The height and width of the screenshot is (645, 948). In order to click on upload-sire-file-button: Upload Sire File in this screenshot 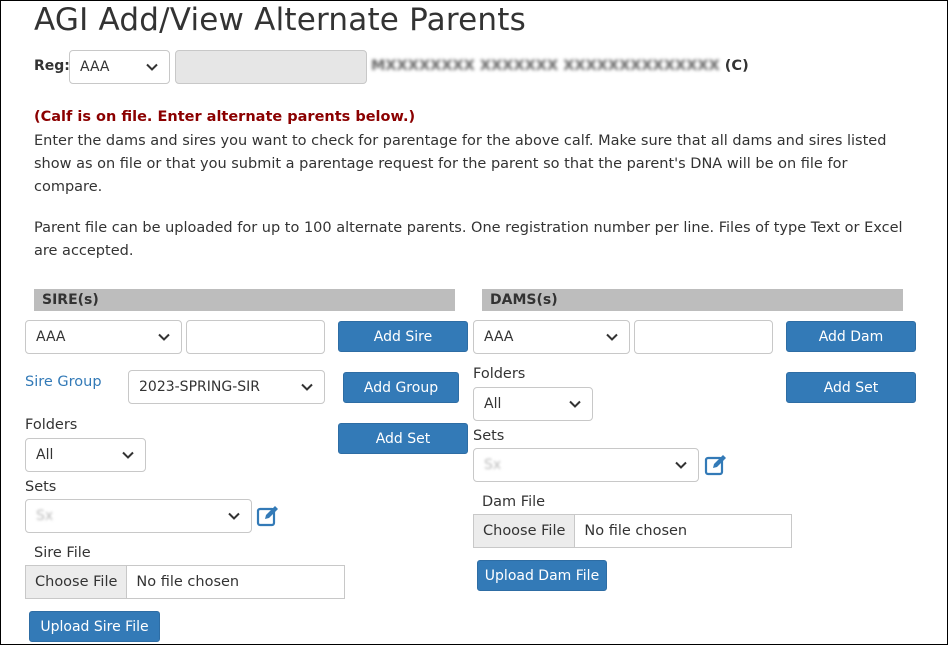, I will do `click(94, 626)`.